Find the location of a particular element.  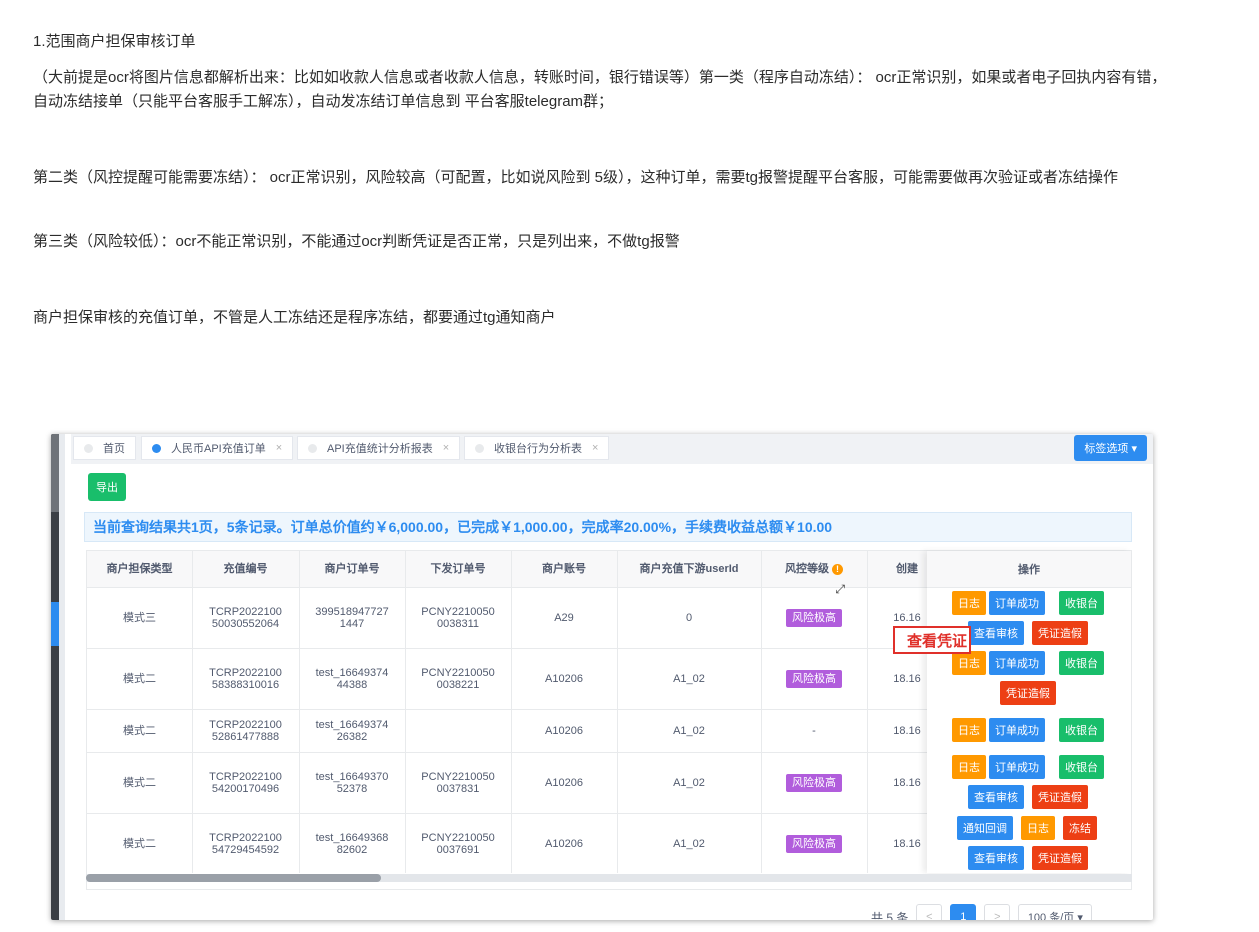

tab-label: 首页 is located at coordinates (114, 449).